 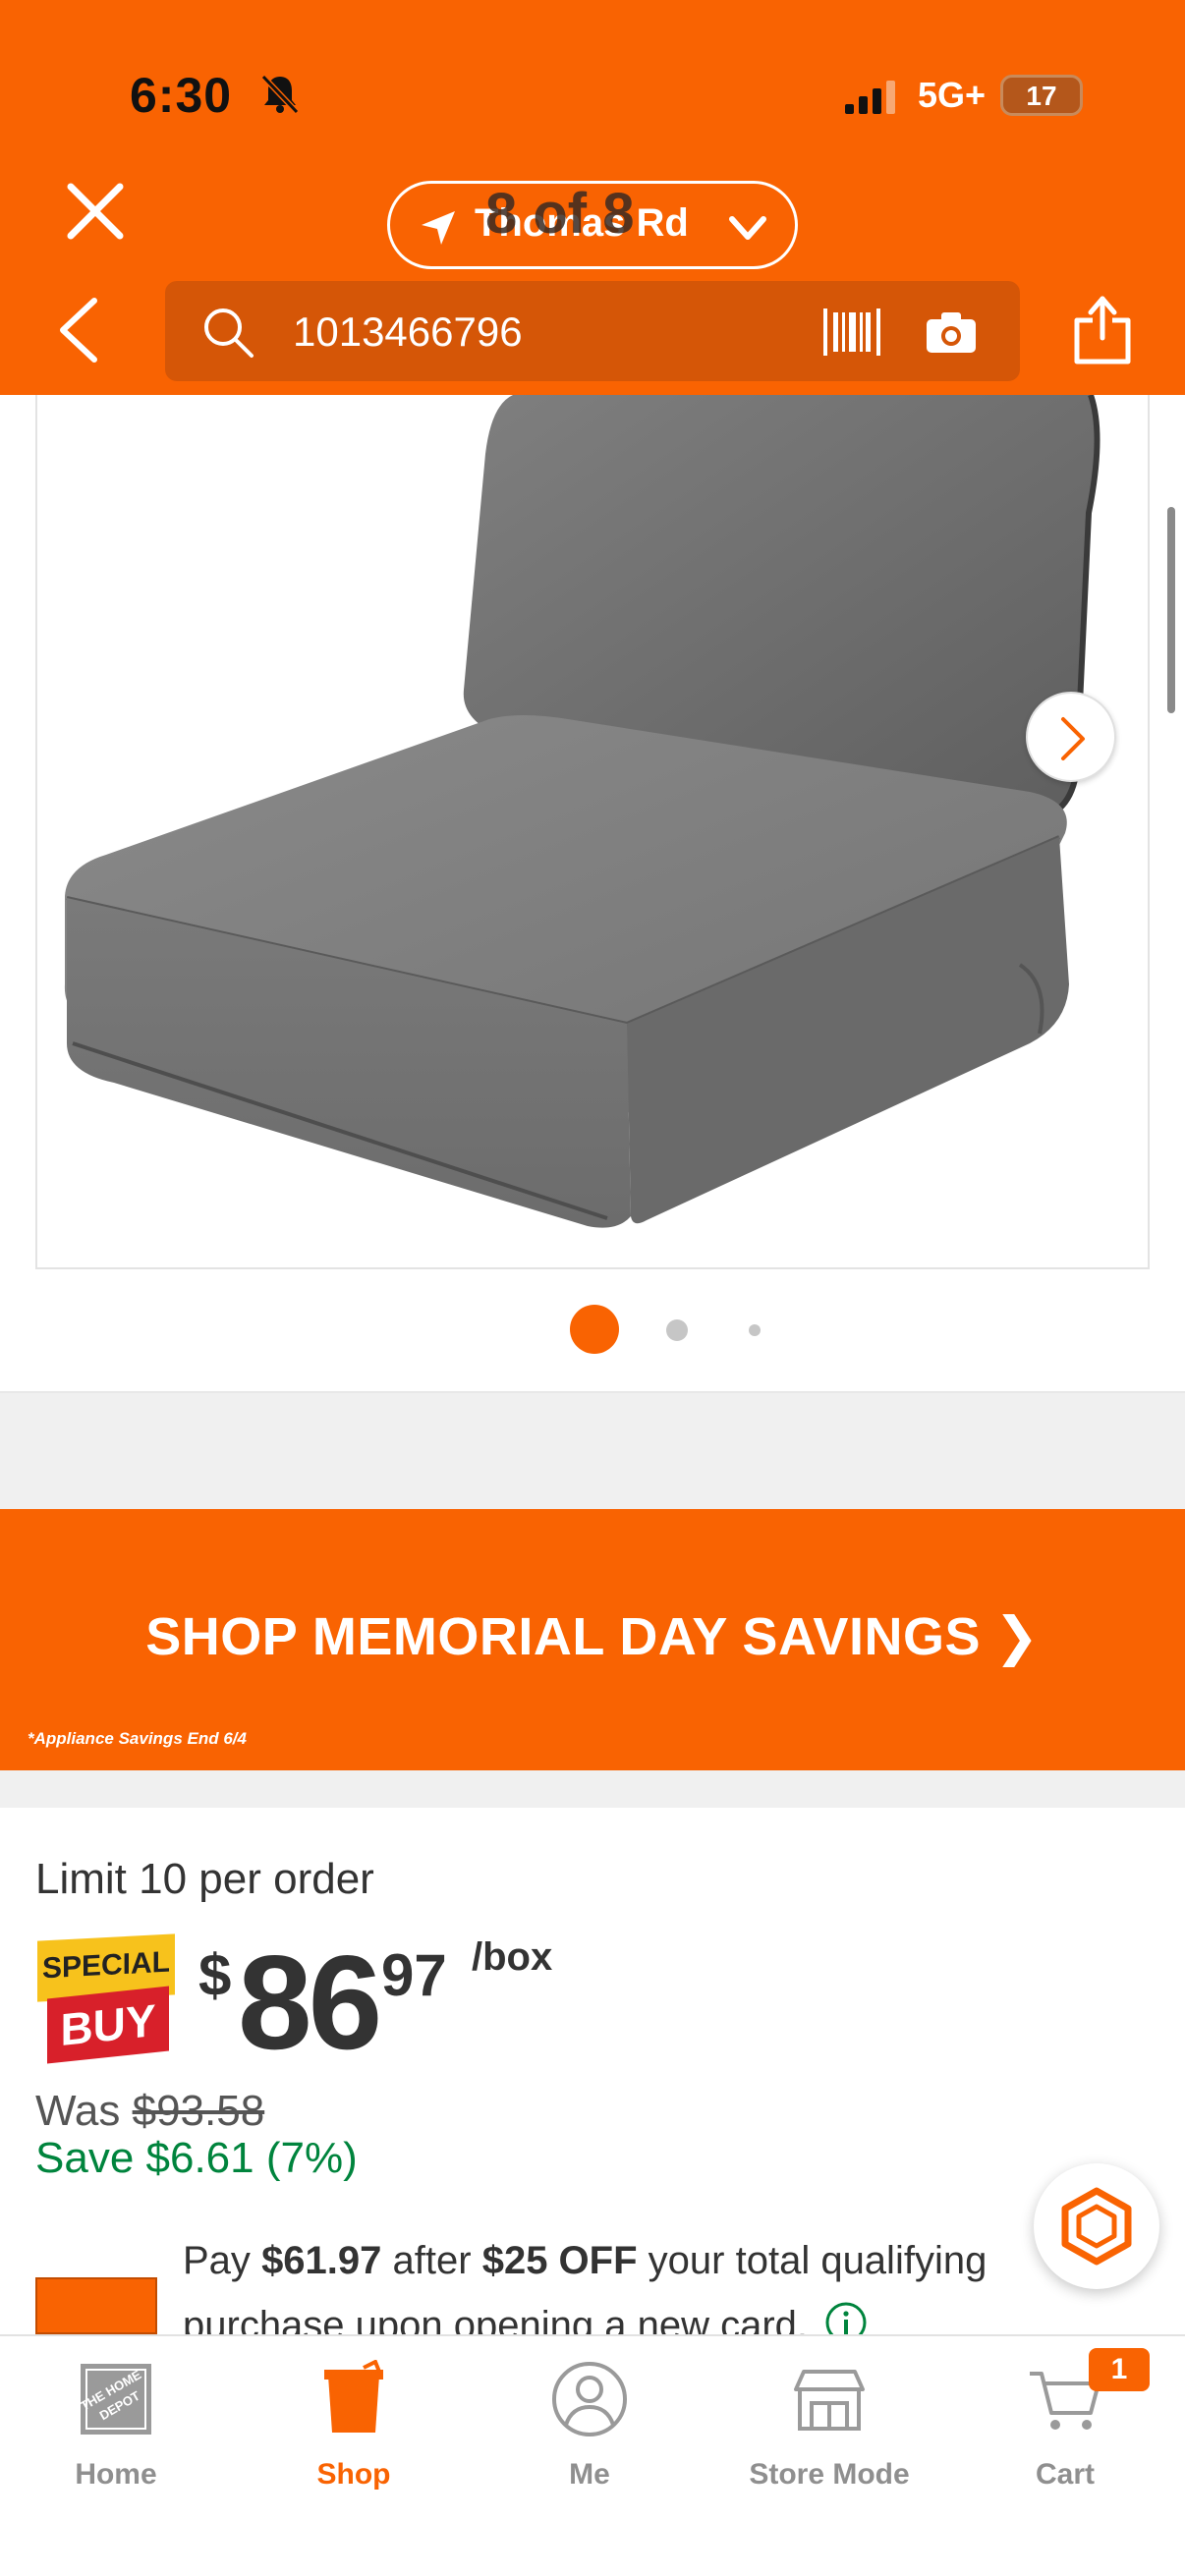 What do you see at coordinates (217, 2260) in the screenshot?
I see `card-pay: Pay` at bounding box center [217, 2260].